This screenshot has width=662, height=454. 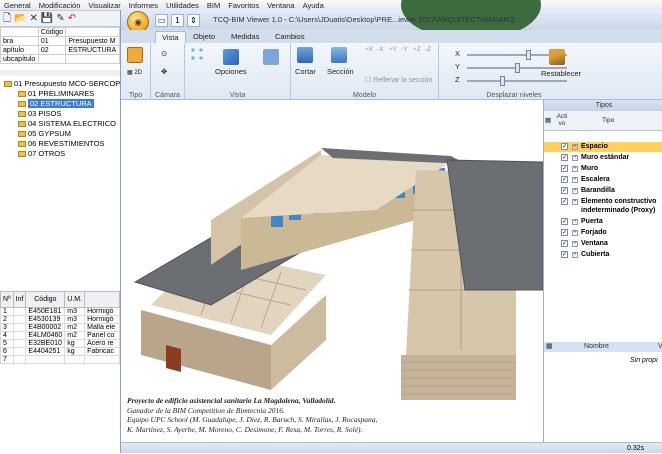 What do you see at coordinates (603, 169) in the screenshot?
I see `type-row: ✓ + Muro` at bounding box center [603, 169].